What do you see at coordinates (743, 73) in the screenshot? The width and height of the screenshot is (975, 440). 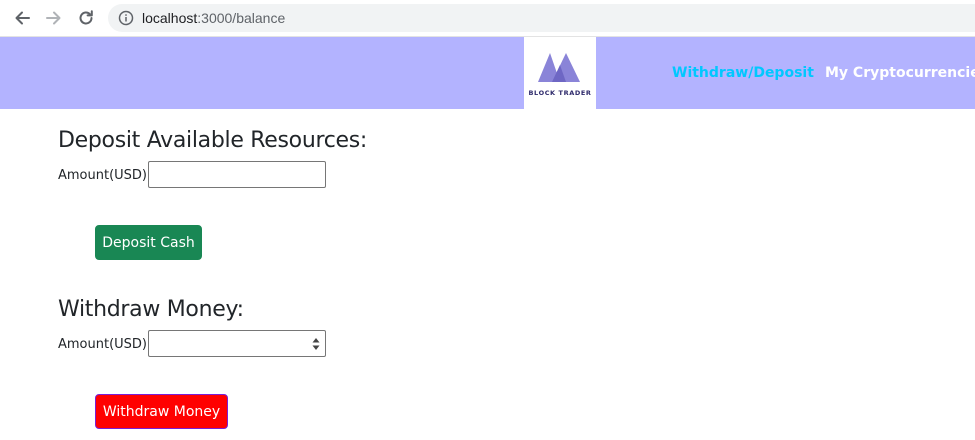 I see `nav-link-withdraw-deposit: Withdraw/Deposit` at bounding box center [743, 73].